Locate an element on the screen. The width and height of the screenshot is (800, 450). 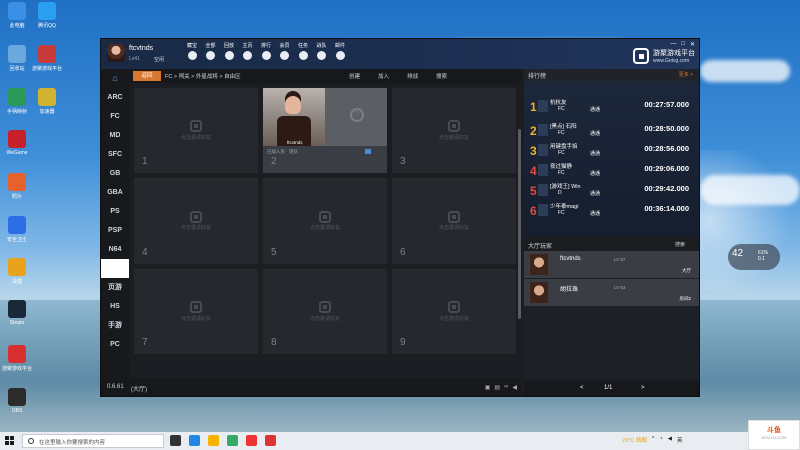
tray-chevron-icon: ^ is located at coordinates (653, 440).